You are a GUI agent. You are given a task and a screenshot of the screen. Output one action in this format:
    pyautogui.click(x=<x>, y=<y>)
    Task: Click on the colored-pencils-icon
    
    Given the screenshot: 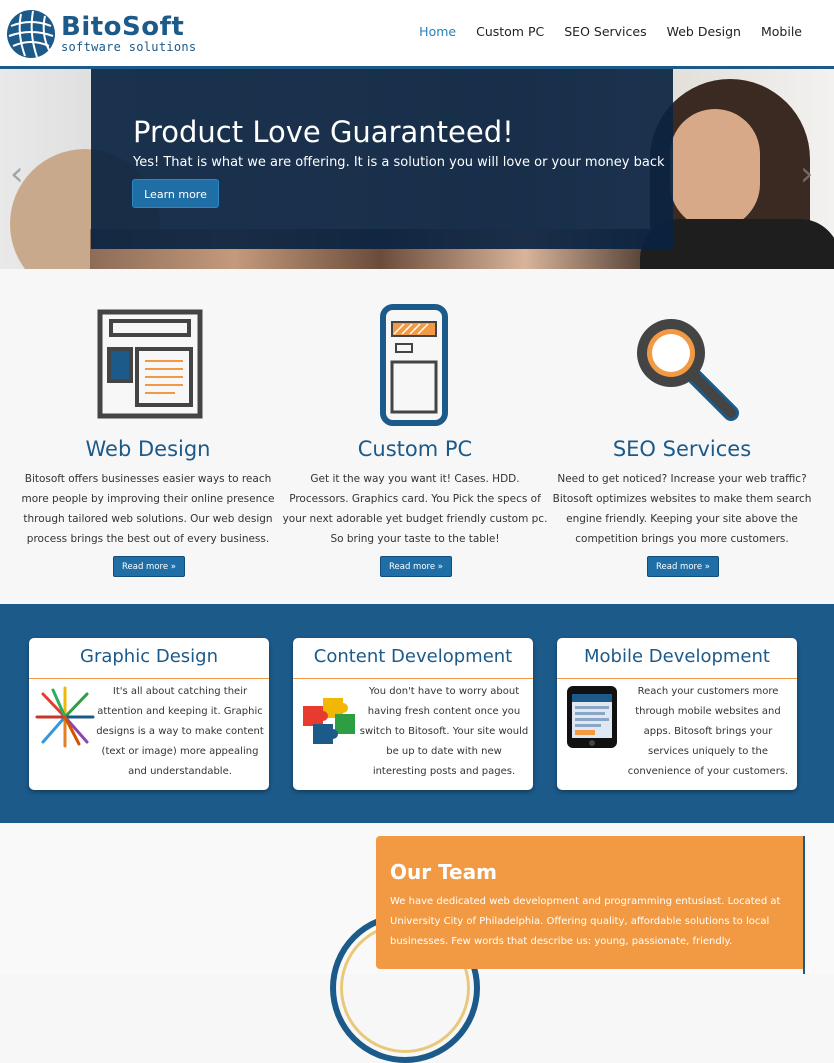 What is the action you would take?
    pyautogui.click(x=65, y=717)
    